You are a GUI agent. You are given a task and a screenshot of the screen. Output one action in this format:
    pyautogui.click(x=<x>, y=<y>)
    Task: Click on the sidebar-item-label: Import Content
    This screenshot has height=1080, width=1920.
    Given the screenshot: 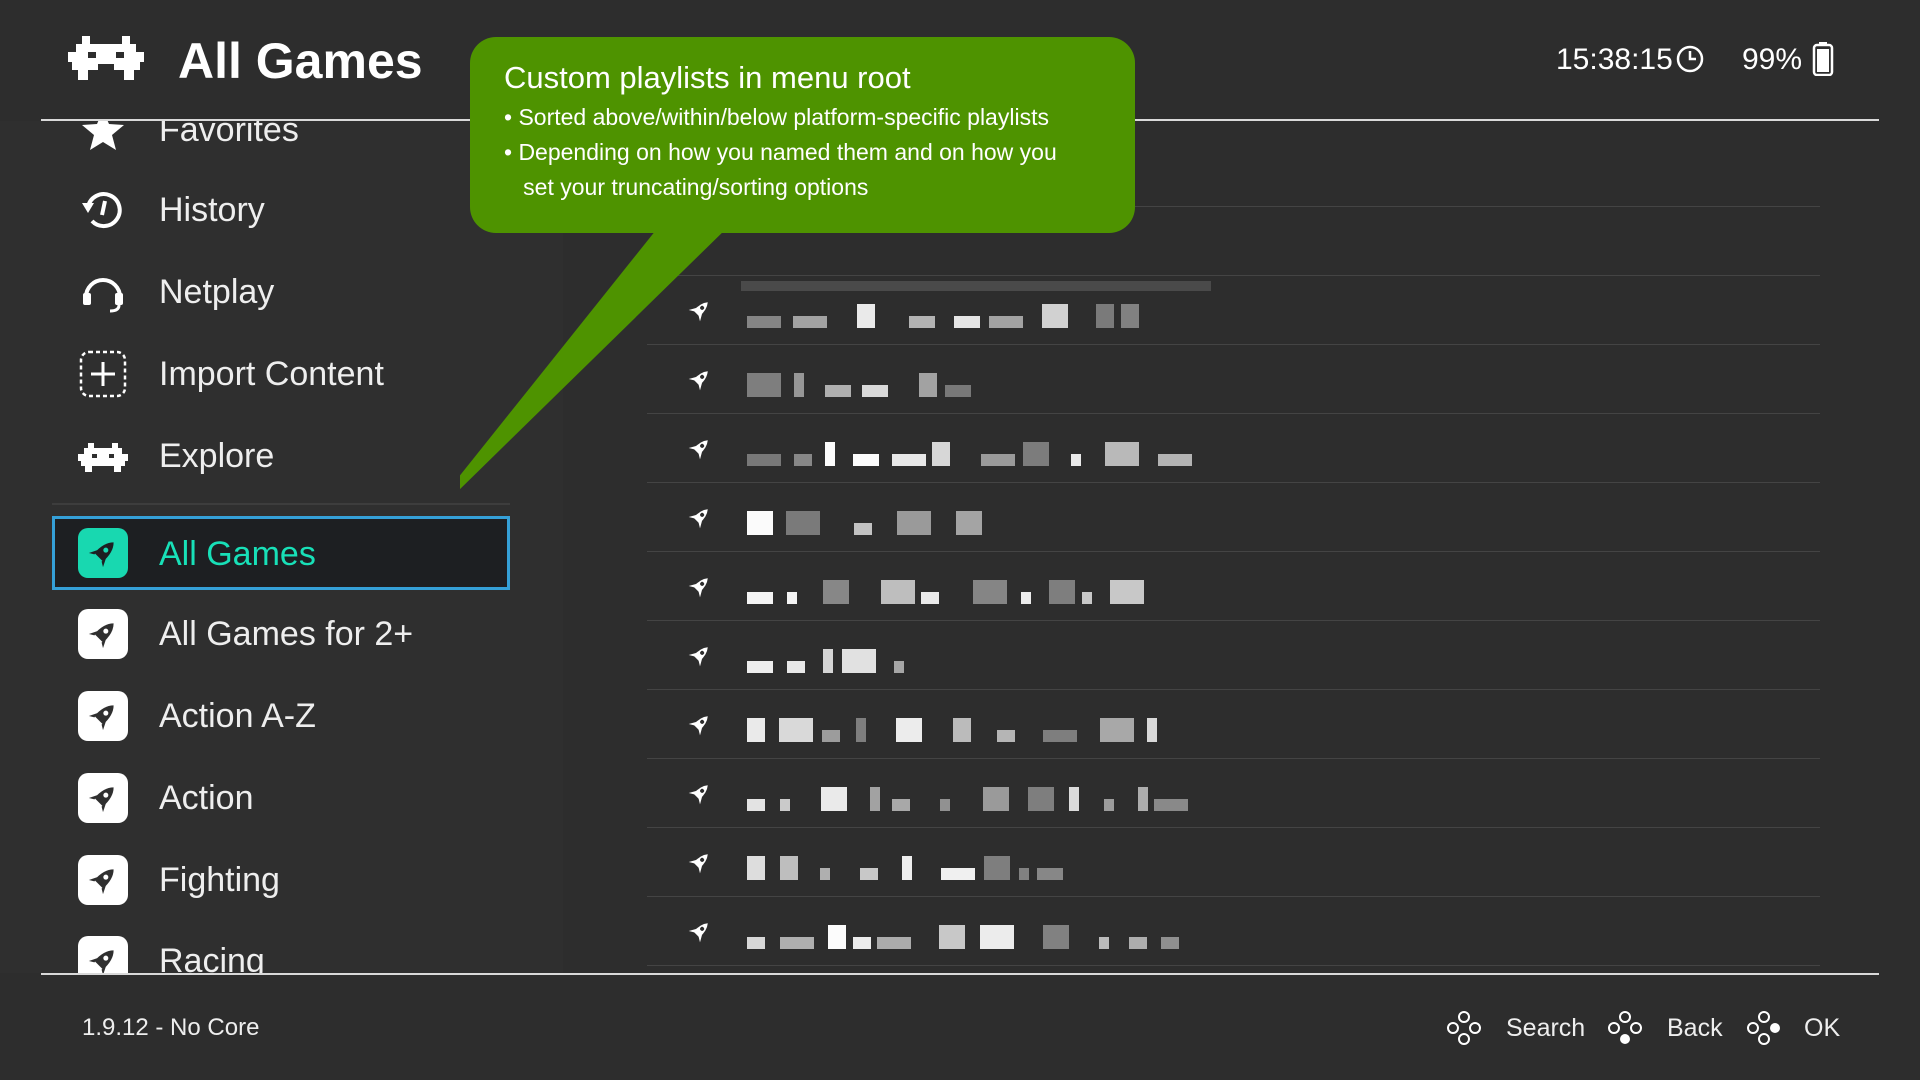 What is the action you would take?
    pyautogui.click(x=271, y=374)
    